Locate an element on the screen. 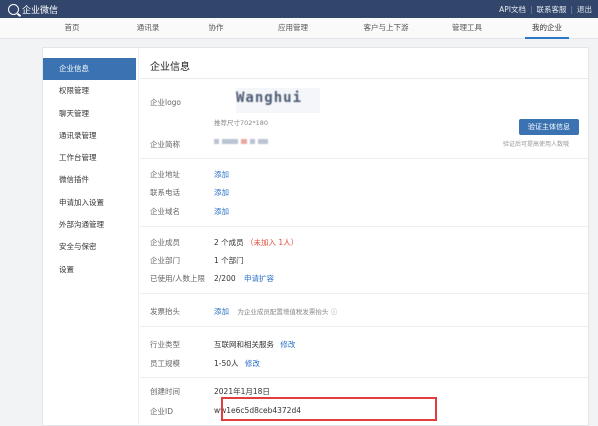  logo-text: Wanghui is located at coordinates (269, 98).